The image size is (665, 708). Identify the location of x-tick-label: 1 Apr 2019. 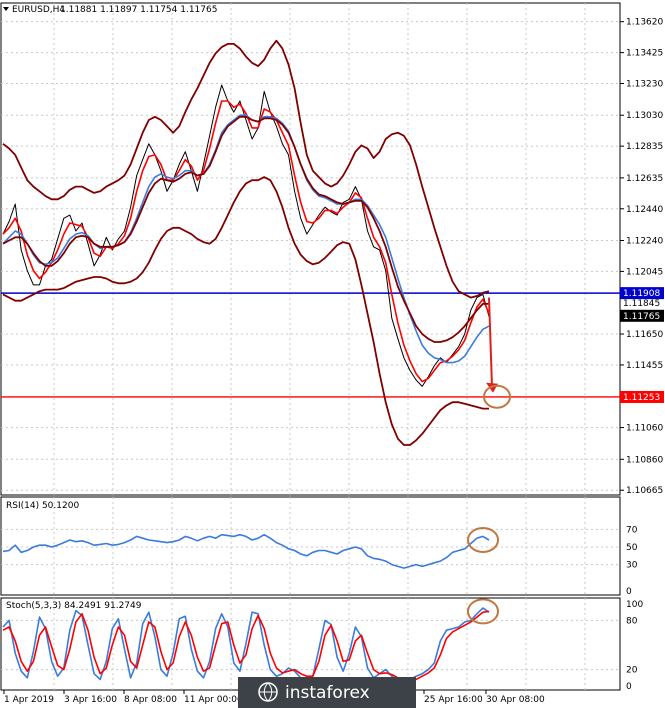
(29, 700).